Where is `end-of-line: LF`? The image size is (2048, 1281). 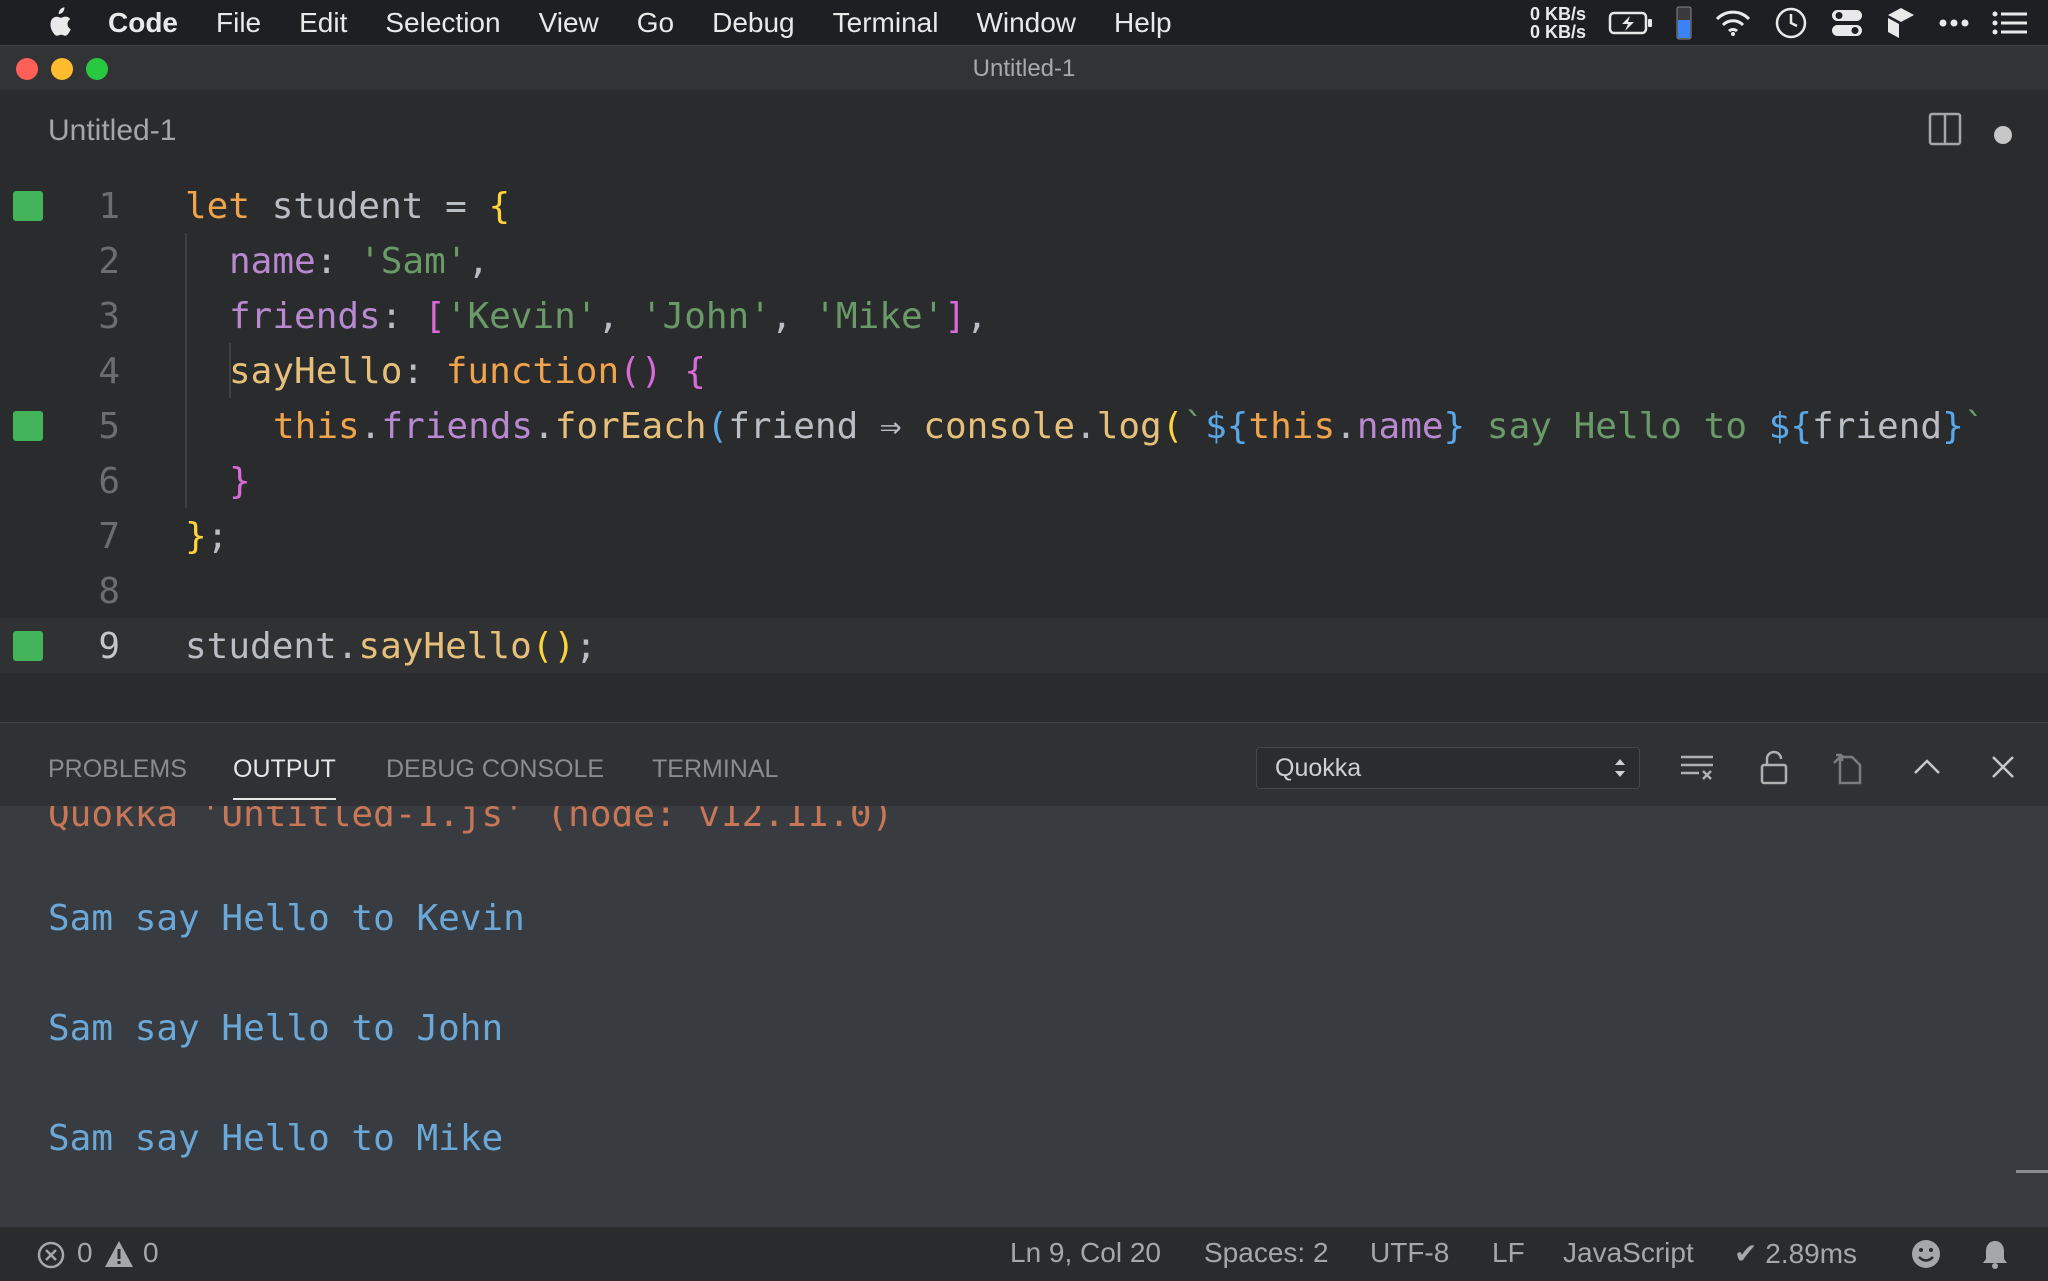 end-of-line: LF is located at coordinates (1508, 1253).